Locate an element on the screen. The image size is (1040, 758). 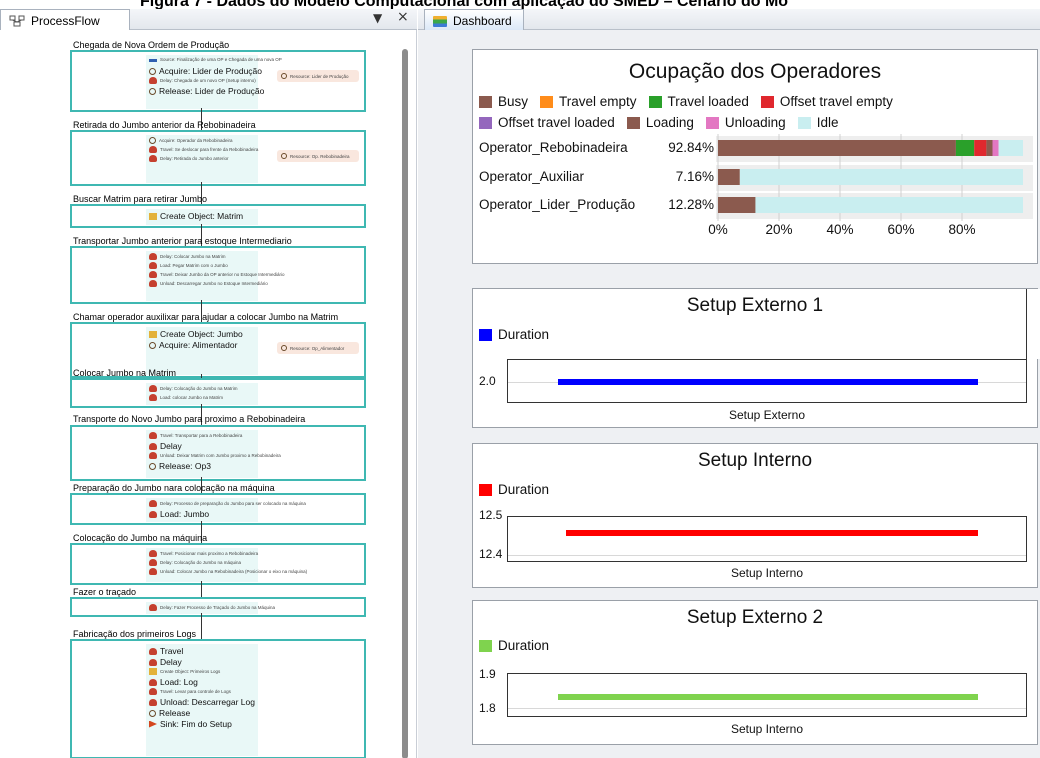
activity-group: Create Object: Matrim is located at coordinates (202, 217).